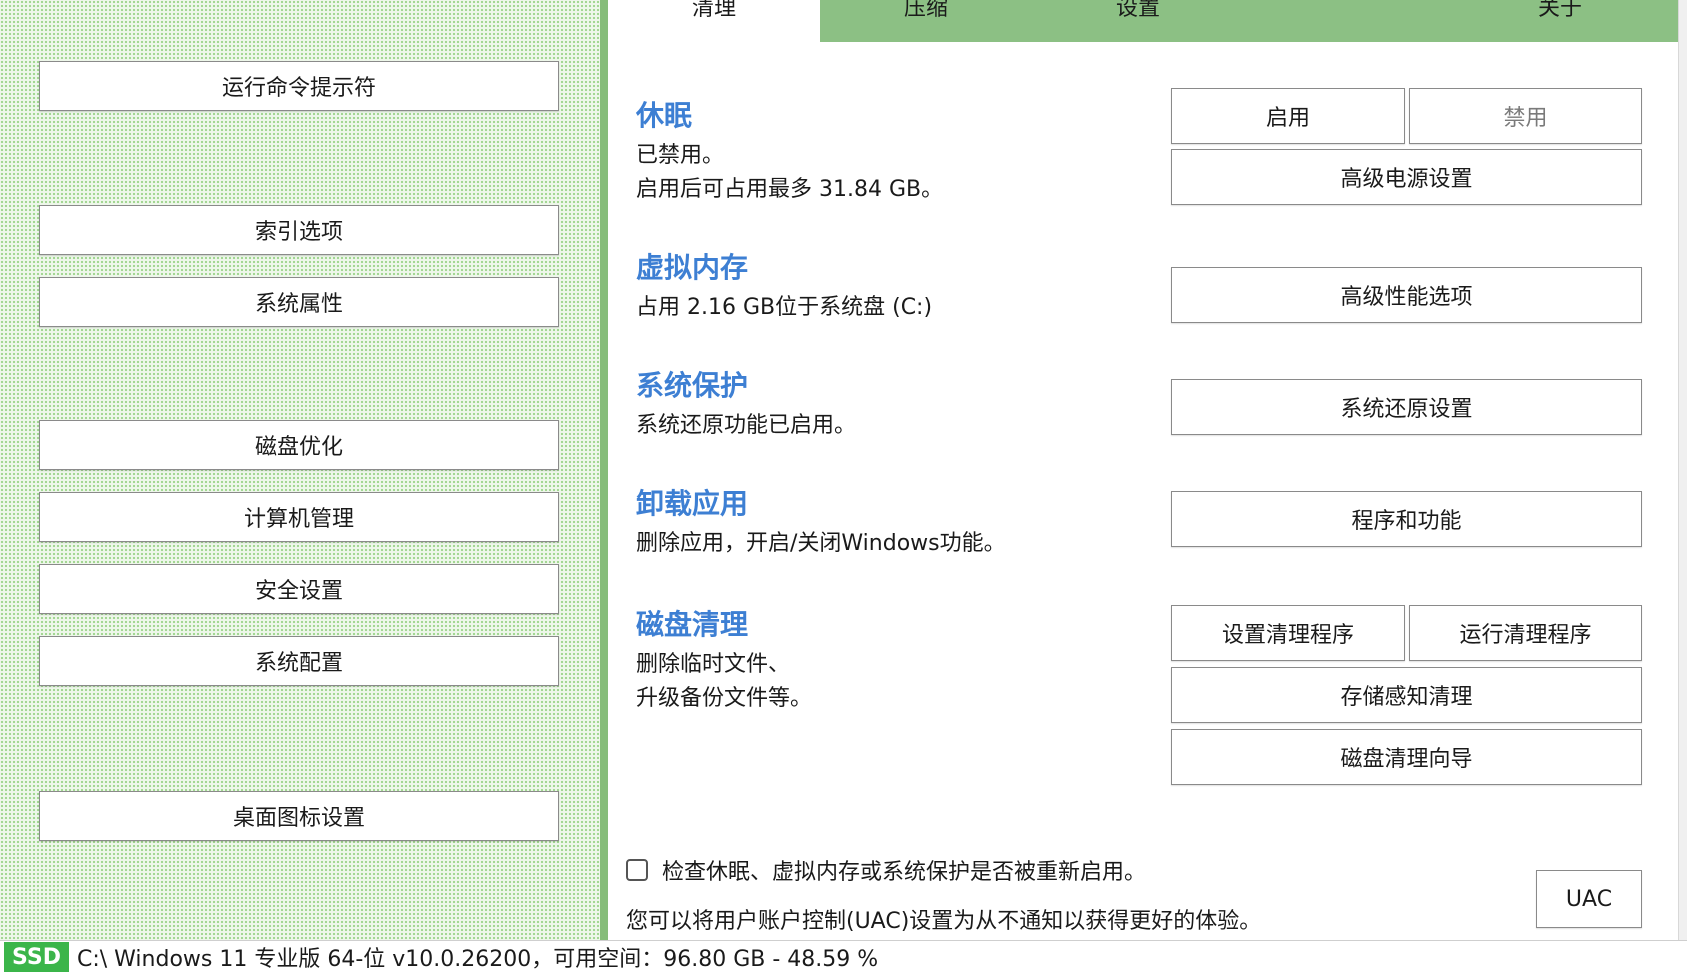 This screenshot has height=973, width=1687. What do you see at coordinates (299, 816) in the screenshot?
I see `desktop-icon-settings-button: 桌面图标设置` at bounding box center [299, 816].